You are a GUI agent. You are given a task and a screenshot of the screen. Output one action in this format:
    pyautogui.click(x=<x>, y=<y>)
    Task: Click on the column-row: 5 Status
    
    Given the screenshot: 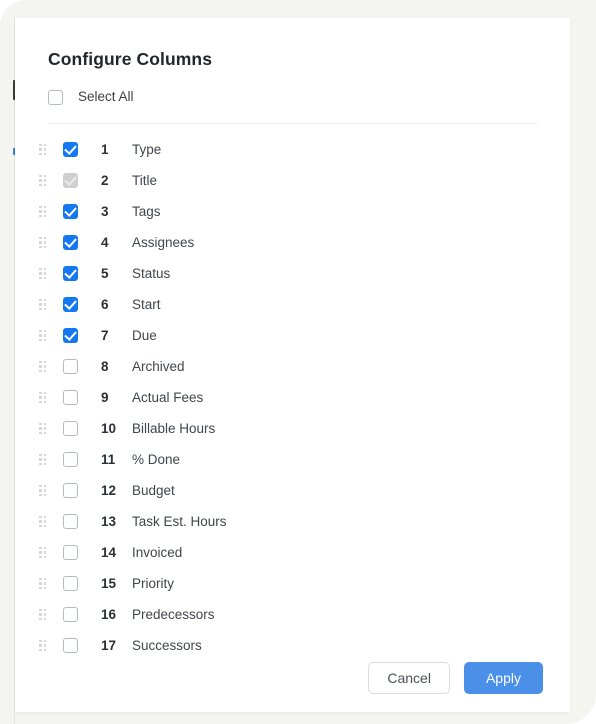 What is the action you would take?
    pyautogui.click(x=292, y=273)
    